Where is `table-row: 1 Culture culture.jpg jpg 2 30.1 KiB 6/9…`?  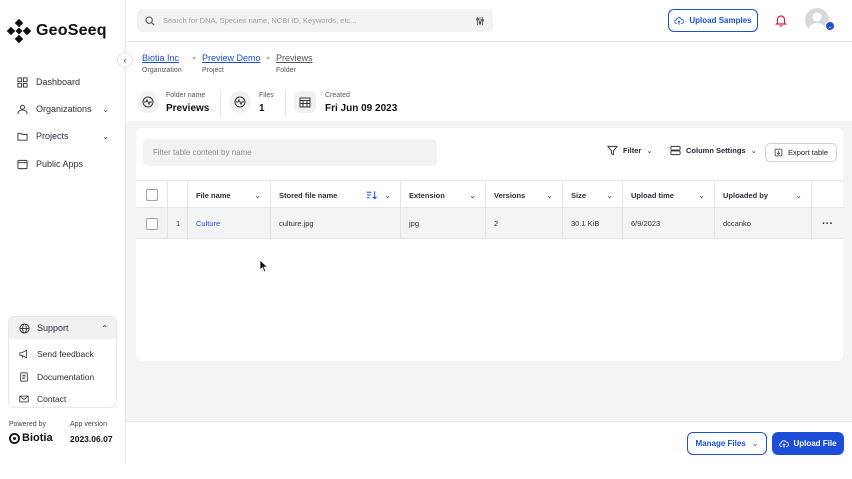
table-row: 1 Culture culture.jpg jpg 2 30.1 KiB 6/9… is located at coordinates (489, 223).